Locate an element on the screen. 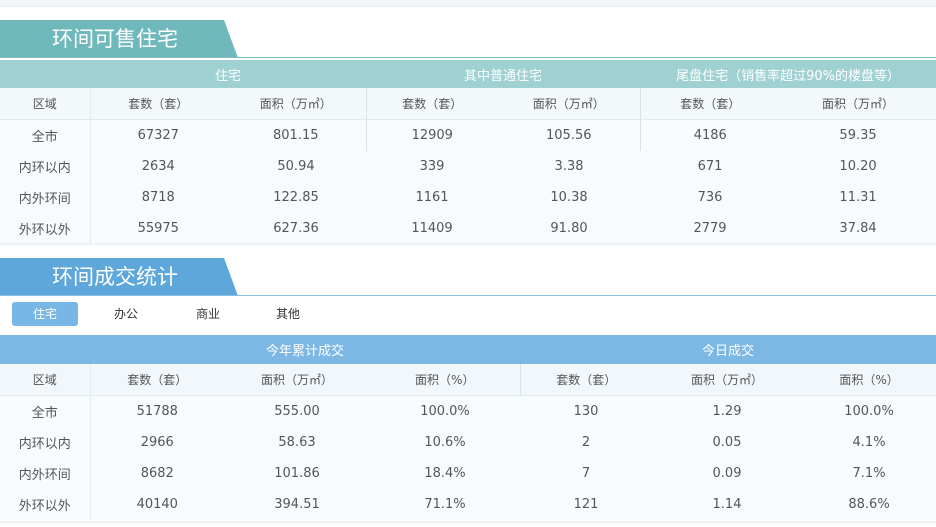  section-title-transaction-stats: 环间成交统计 is located at coordinates (119, 277).